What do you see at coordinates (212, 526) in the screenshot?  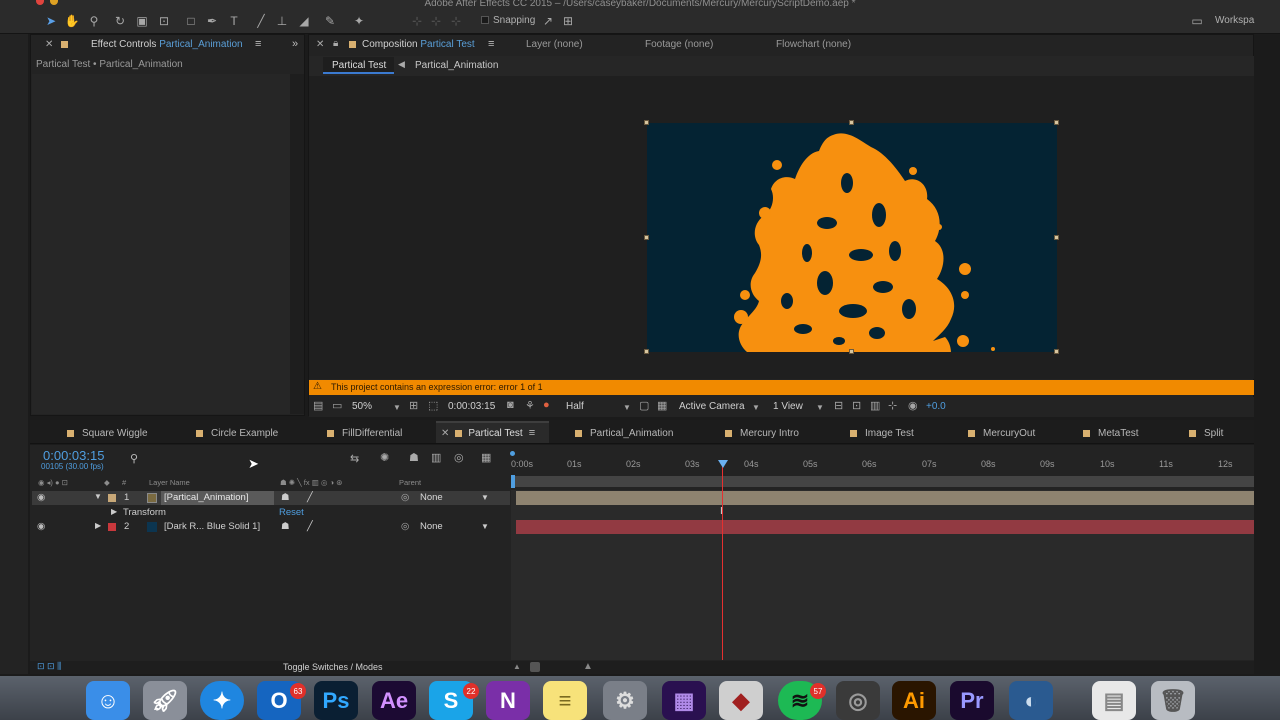 I see `layer-name-2: [Dark R... Blue Solid 1]` at bounding box center [212, 526].